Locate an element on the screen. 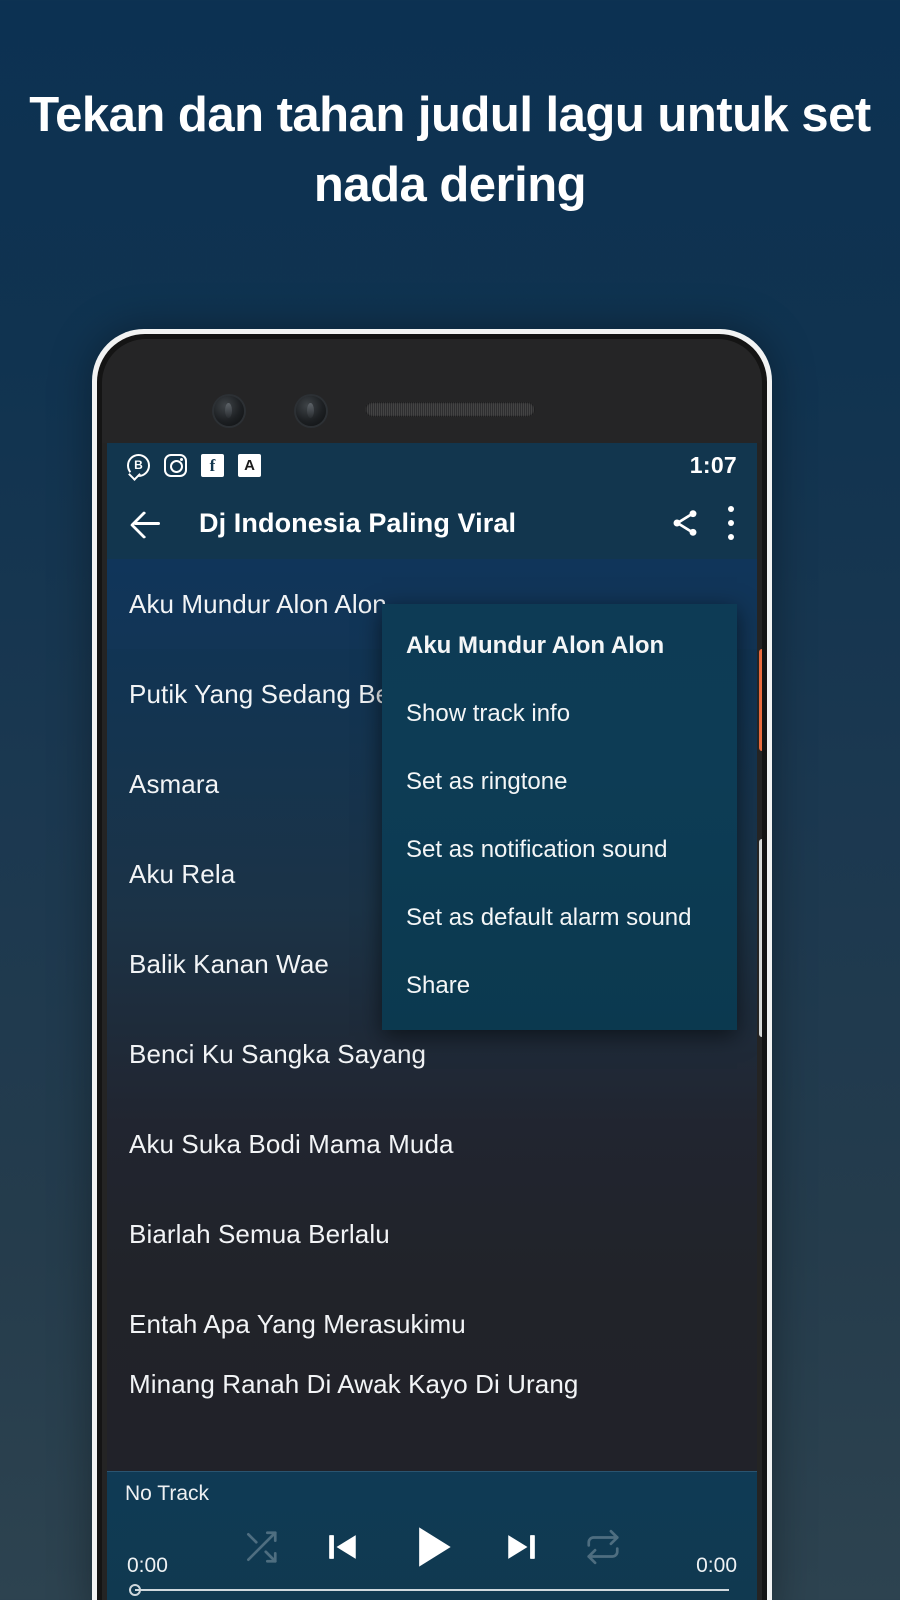 The width and height of the screenshot is (900, 1600). player-track-title: No Track is located at coordinates (167, 1493).